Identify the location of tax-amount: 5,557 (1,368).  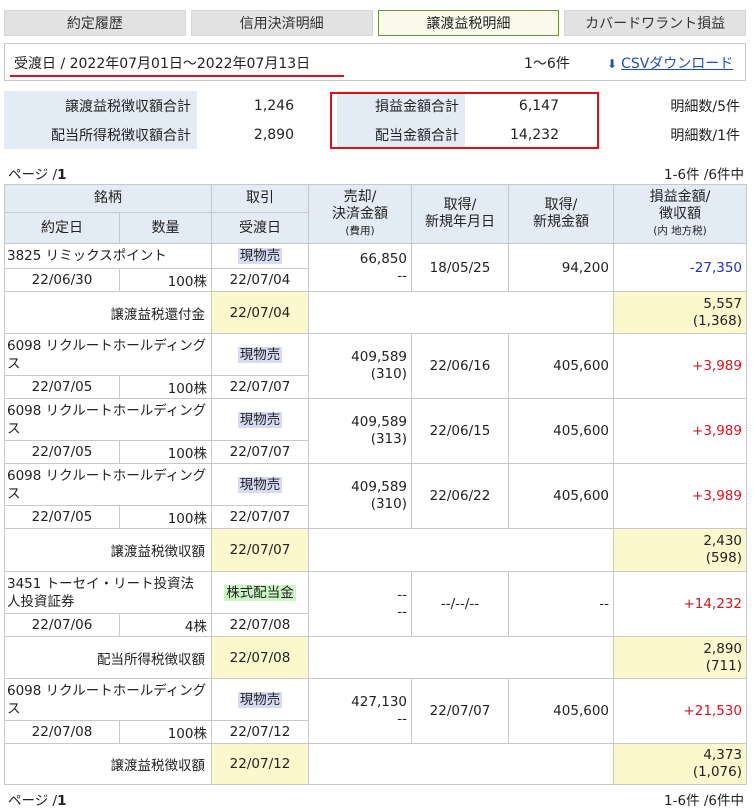
(680, 312).